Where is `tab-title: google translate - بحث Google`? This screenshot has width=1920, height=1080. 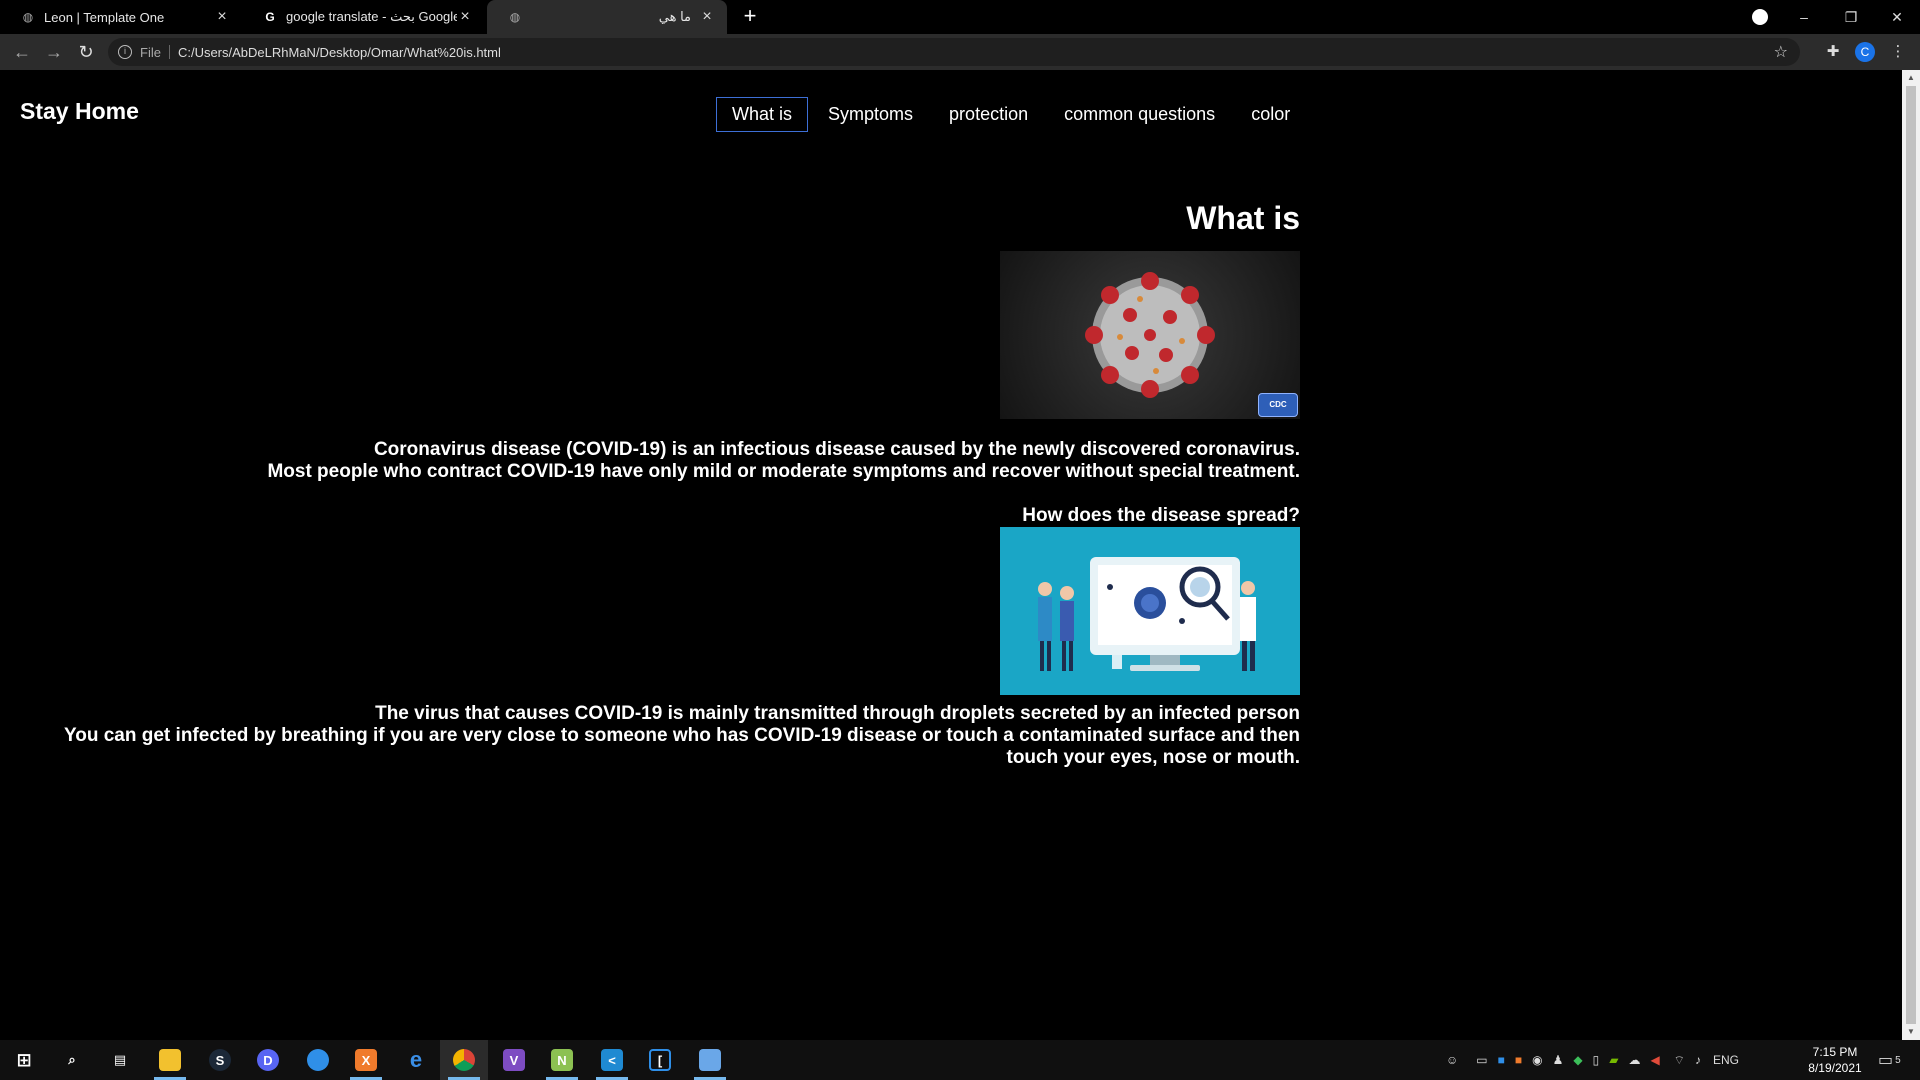
tab-title: google translate - بحث Google is located at coordinates (371, 16).